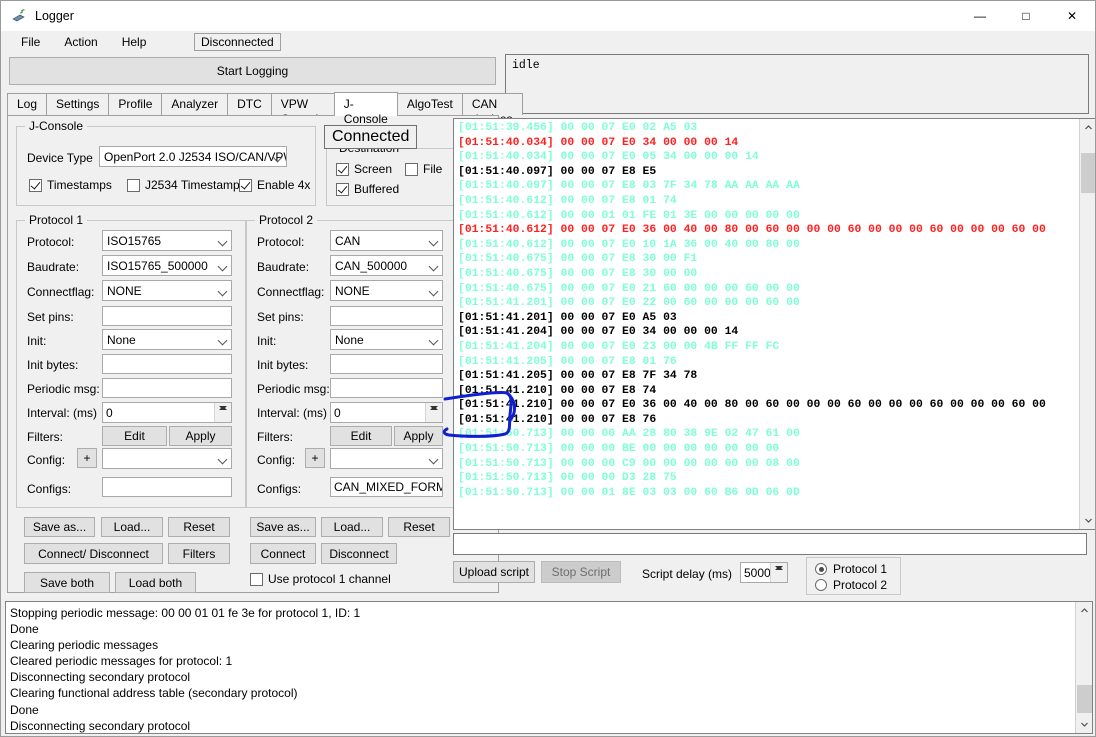 This screenshot has width=1096, height=737. Describe the element at coordinates (87, 458) in the screenshot. I see `p1-config-add-button: +` at that location.